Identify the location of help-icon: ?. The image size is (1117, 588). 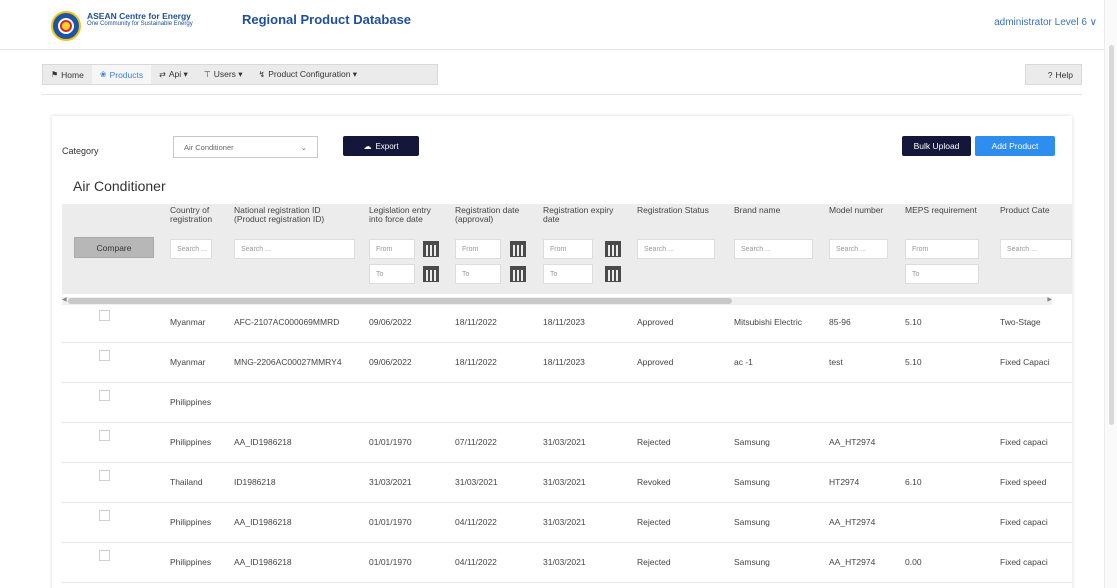
(1050, 74).